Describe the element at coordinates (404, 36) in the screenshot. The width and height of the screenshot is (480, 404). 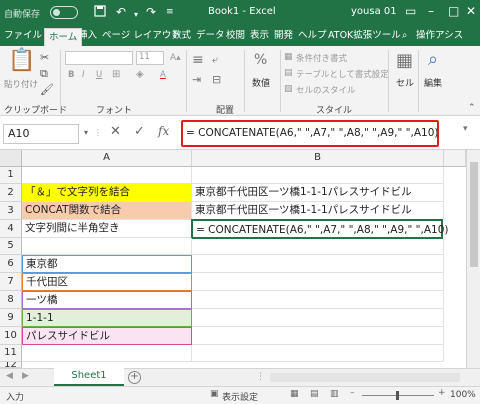
I see `search-icon: ⌕` at that location.